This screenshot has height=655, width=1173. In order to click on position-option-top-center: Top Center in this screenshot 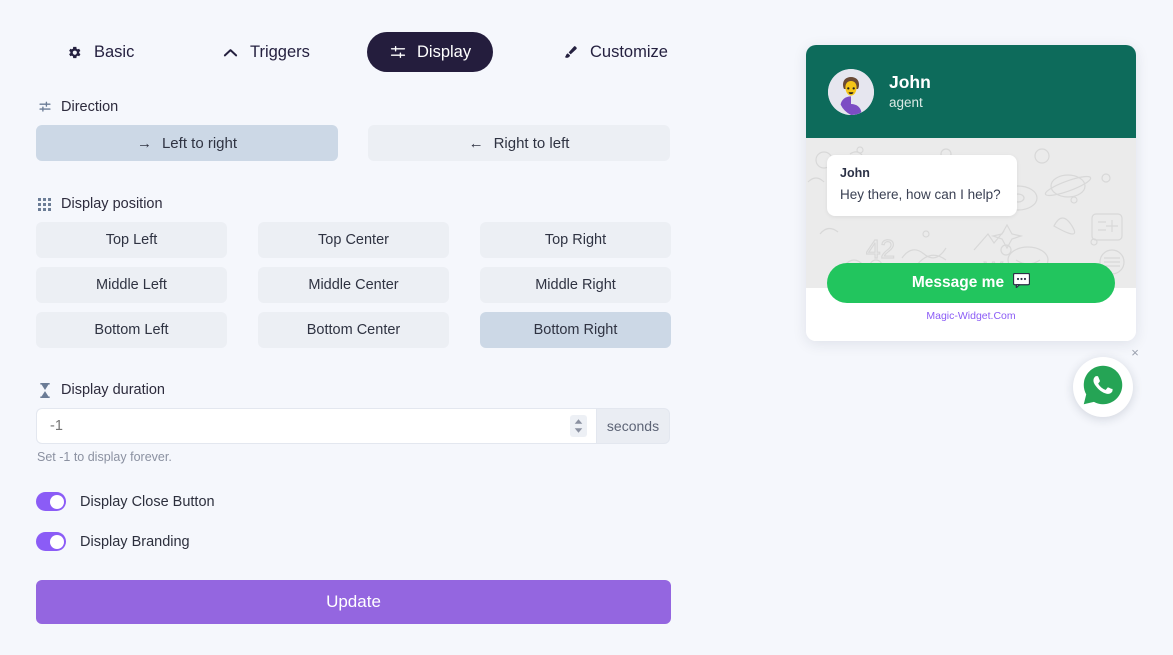, I will do `click(353, 240)`.